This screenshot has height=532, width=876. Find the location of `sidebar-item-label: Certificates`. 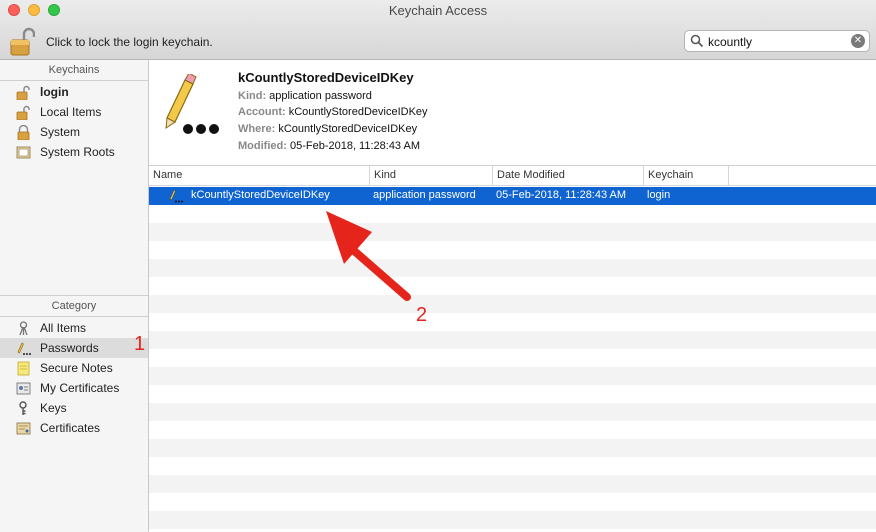

sidebar-item-label: Certificates is located at coordinates (70, 428).